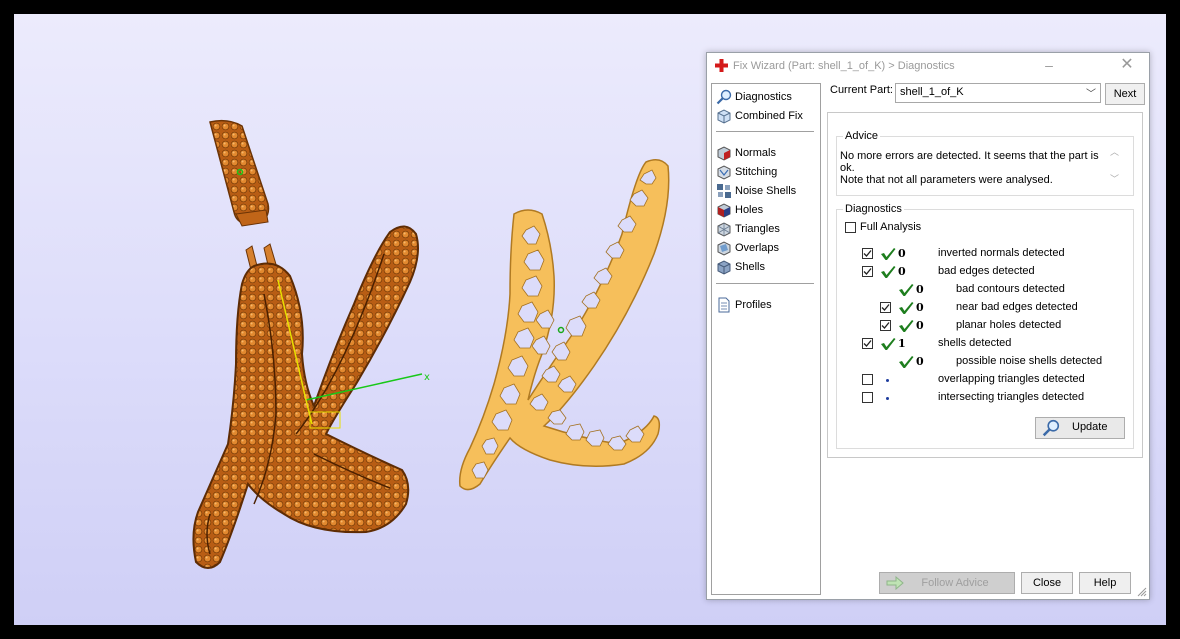 Image resolution: width=1180 pixels, height=639 pixels. I want to click on nav-label: Holes, so click(749, 210).